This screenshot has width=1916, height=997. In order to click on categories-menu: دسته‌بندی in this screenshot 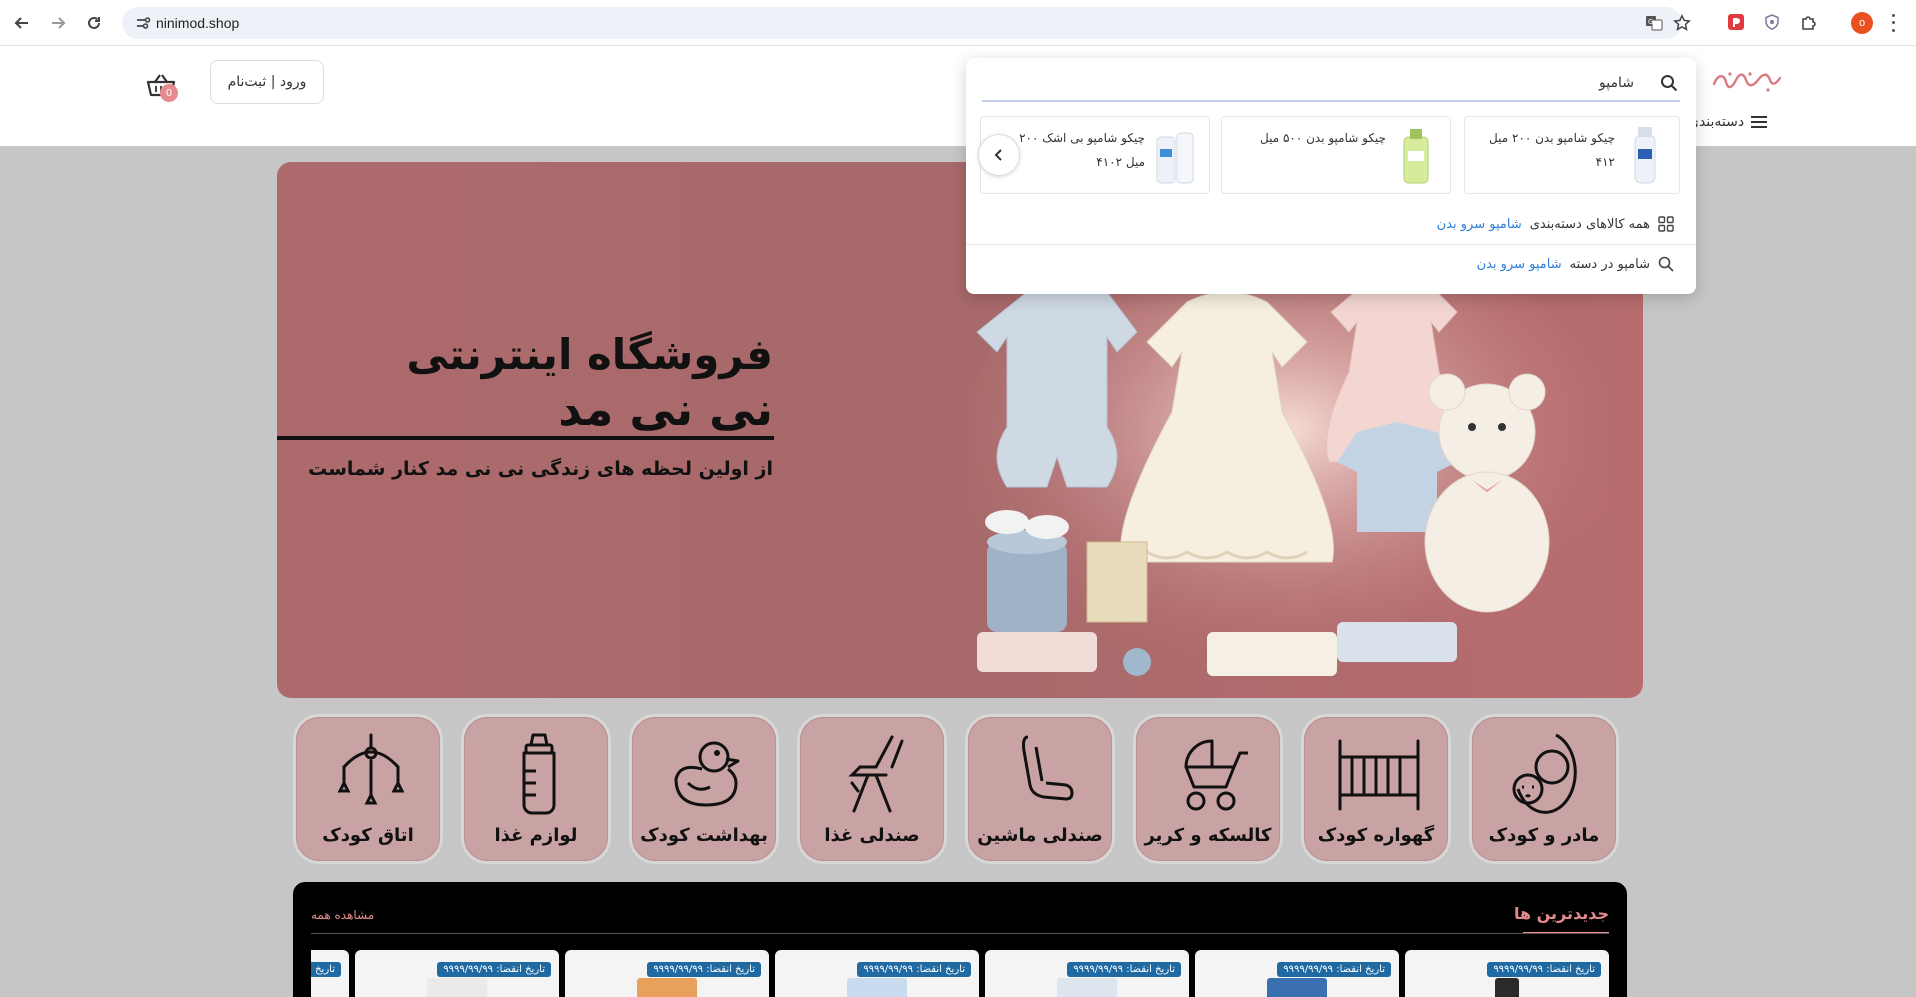, I will do `click(1728, 122)`.